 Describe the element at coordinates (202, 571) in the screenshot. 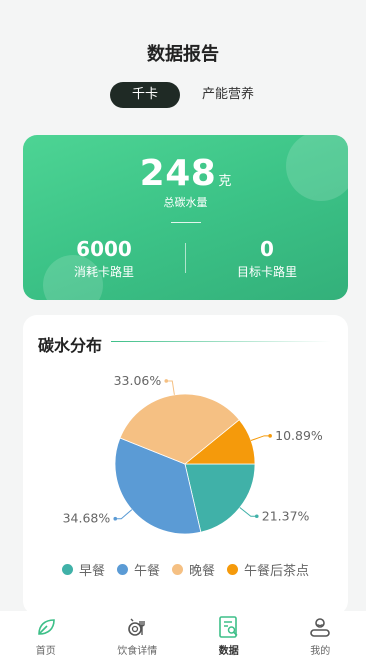

I see `legend-label: 晚餐` at that location.